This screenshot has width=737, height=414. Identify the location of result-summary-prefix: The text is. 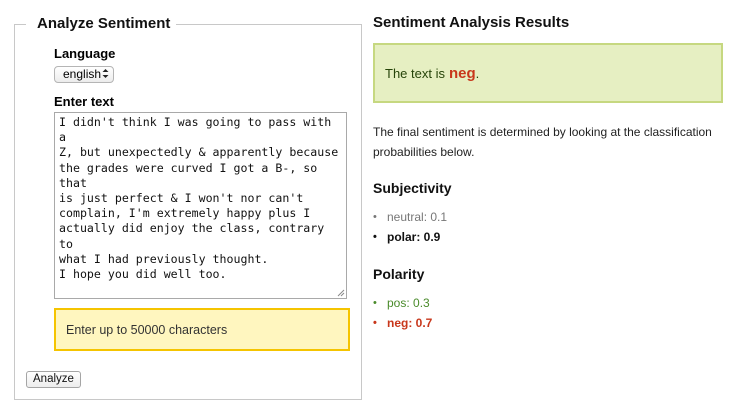
(415, 73).